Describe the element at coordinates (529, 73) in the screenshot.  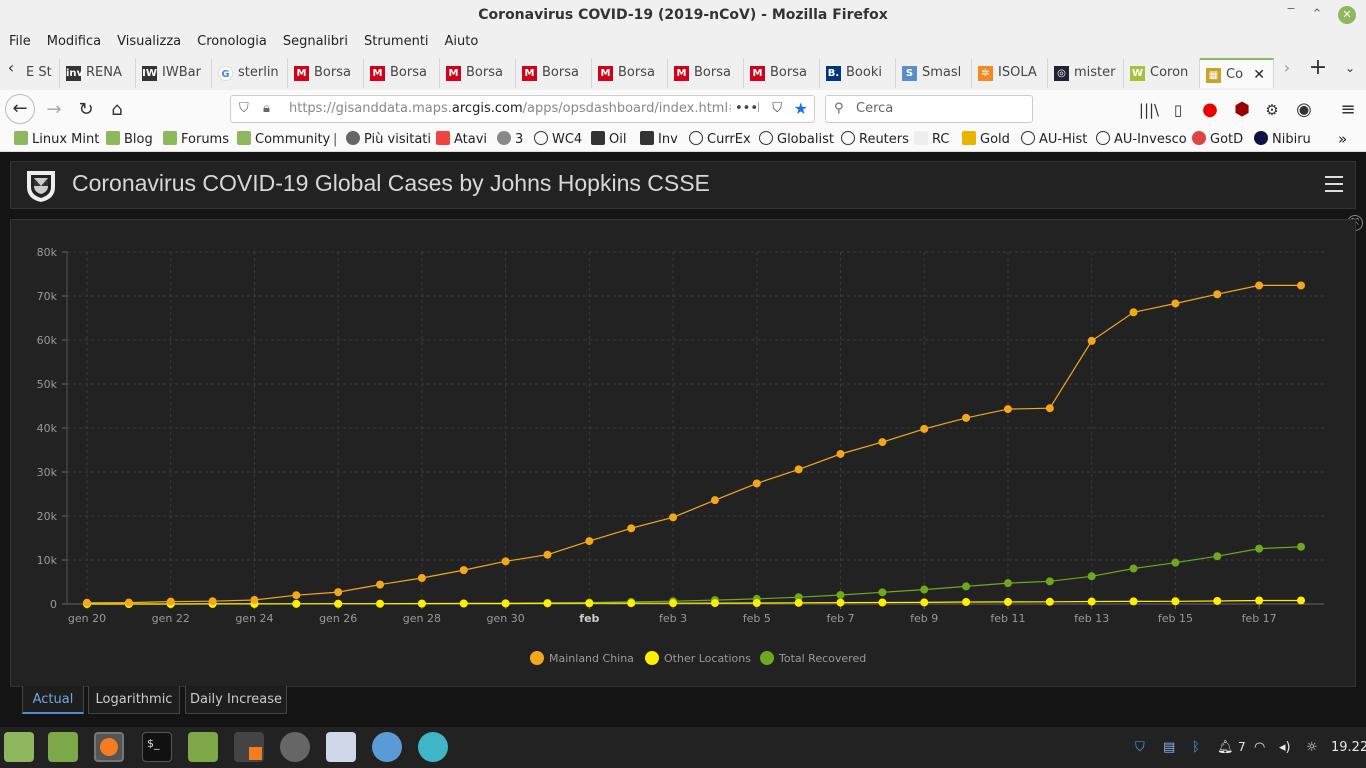
I see `borsa-icon: M` at that location.